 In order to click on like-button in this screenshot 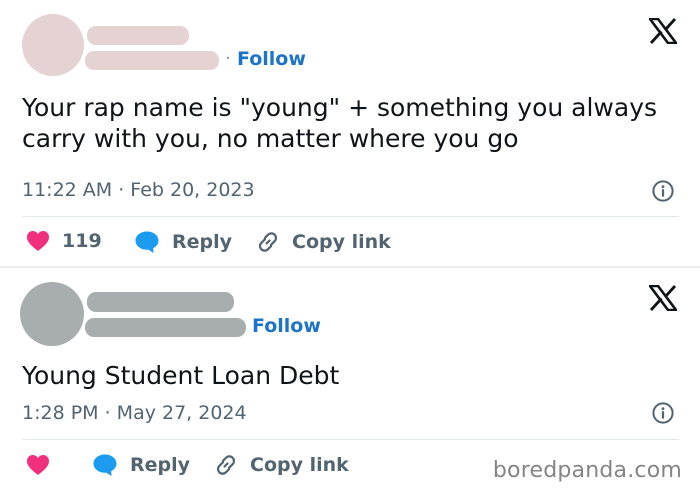, I will do `click(38, 465)`.